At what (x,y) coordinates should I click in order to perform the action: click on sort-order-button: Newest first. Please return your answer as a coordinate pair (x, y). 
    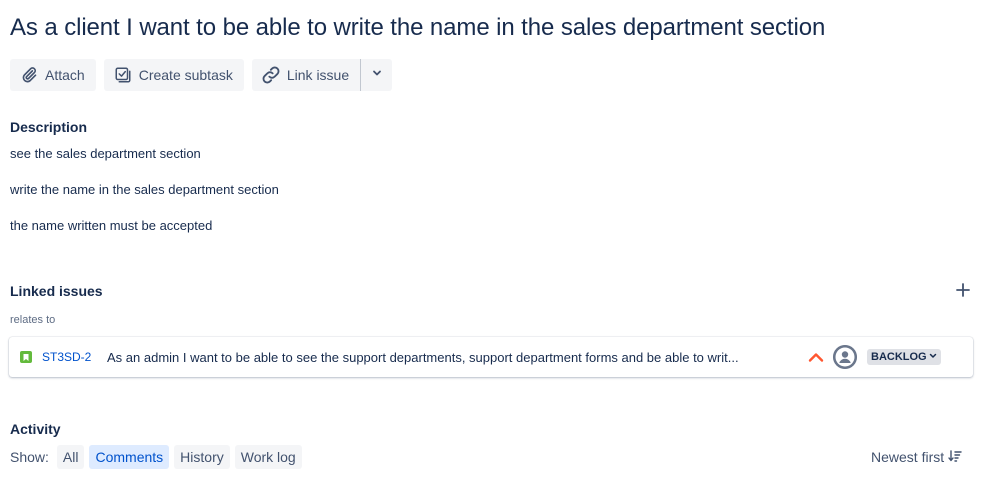
    Looking at the image, I should click on (916, 457).